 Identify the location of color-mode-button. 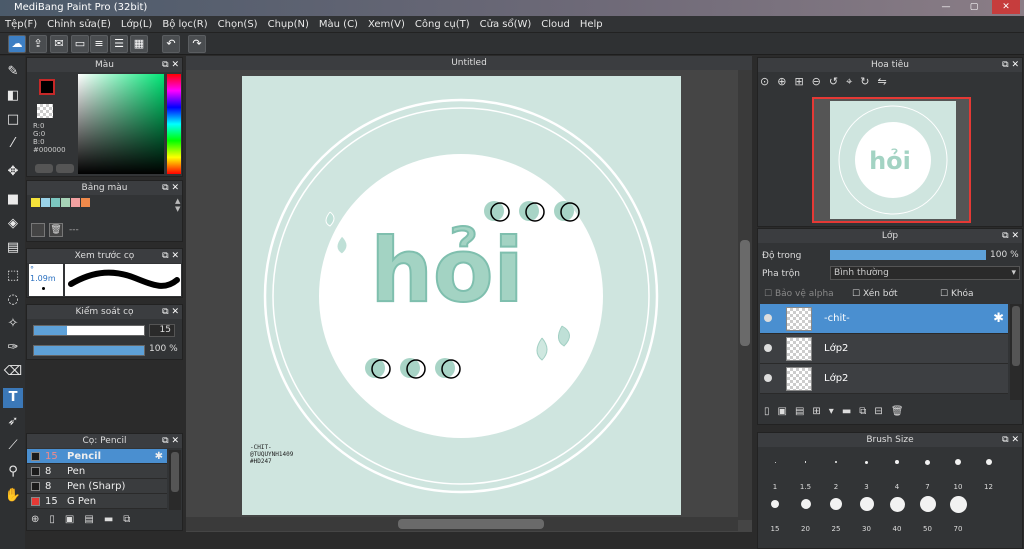
(44, 168).